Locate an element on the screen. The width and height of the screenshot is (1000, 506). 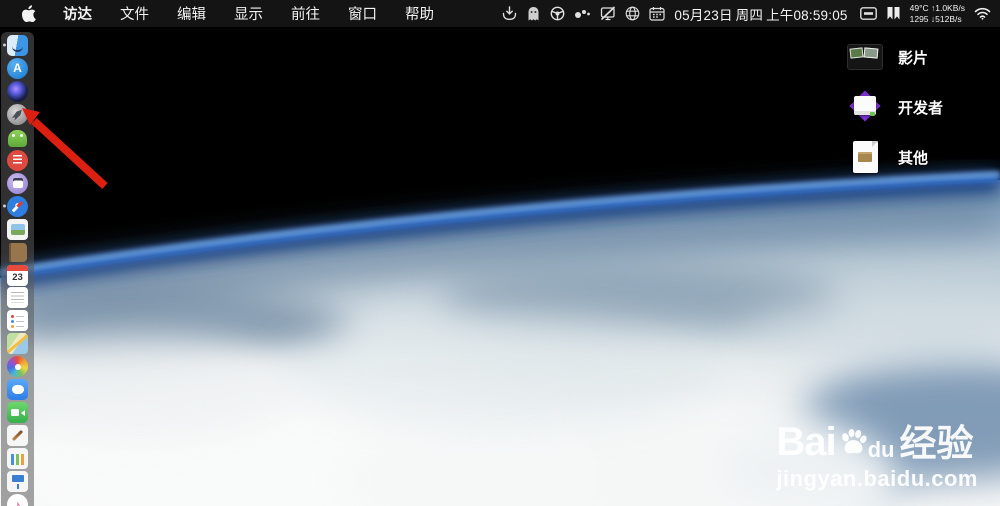
safari-icon is located at coordinates (17, 206).